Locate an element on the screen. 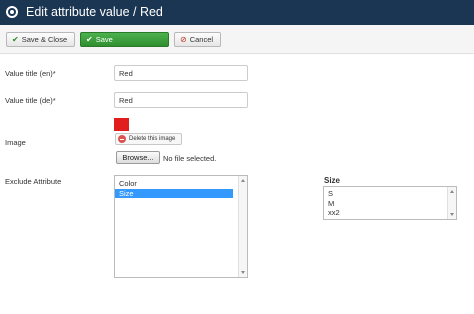  title-de-input is located at coordinates (181, 100).